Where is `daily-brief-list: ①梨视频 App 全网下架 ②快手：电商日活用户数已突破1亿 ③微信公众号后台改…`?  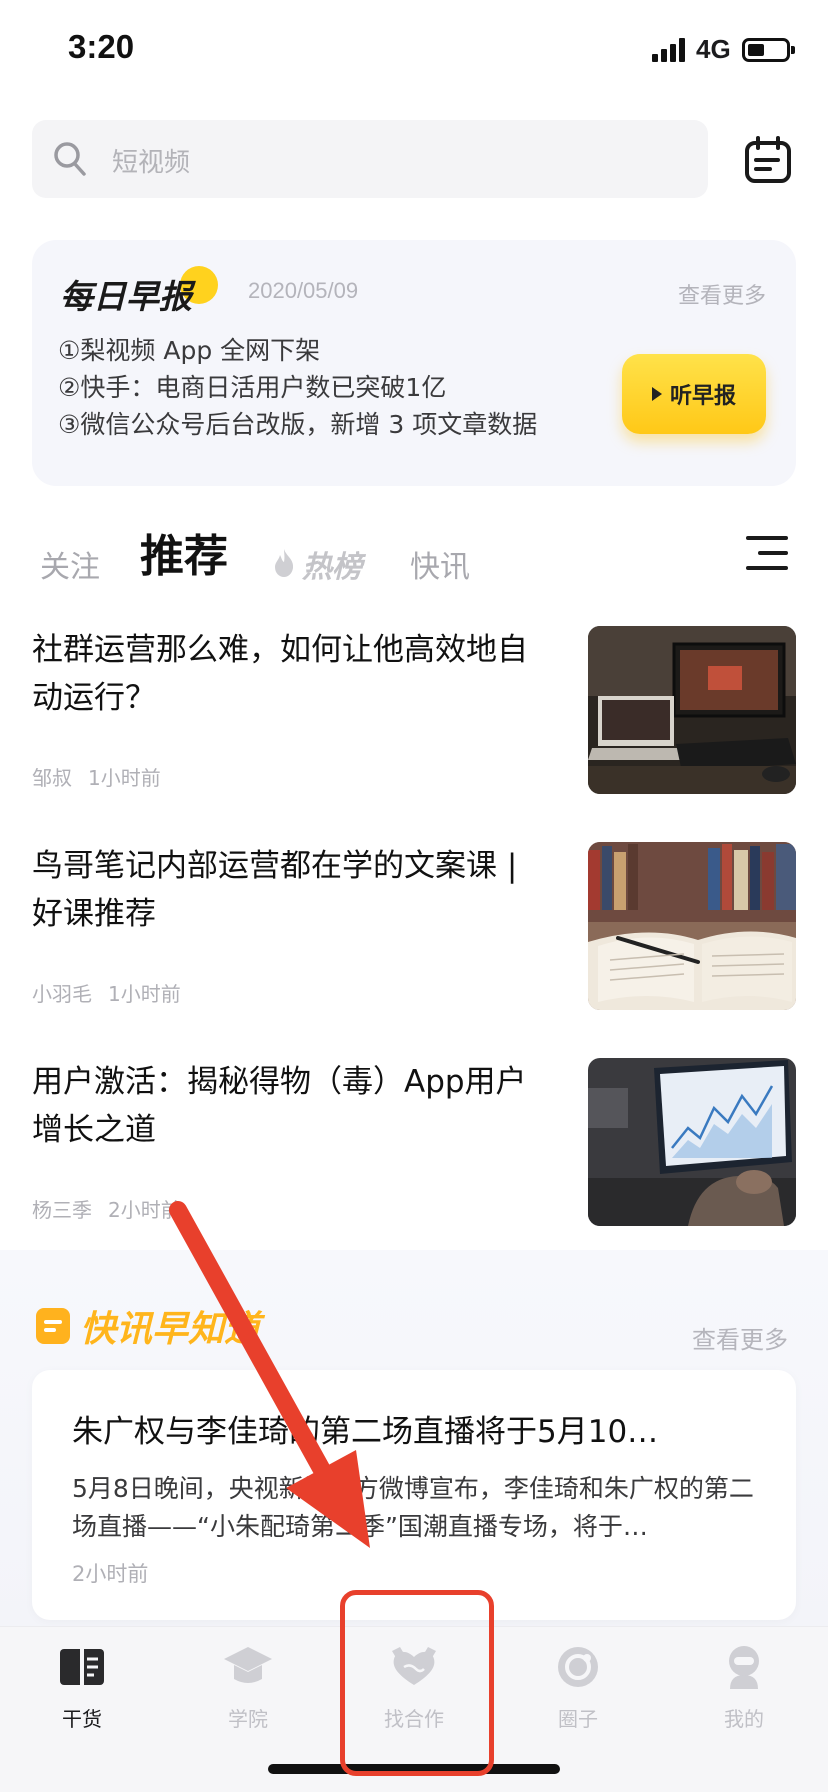 daily-brief-list: ①梨视频 App 全网下架 ②快手：电商日活用户数已突破1亿 ③微信公众号后台改… is located at coordinates (297, 387).